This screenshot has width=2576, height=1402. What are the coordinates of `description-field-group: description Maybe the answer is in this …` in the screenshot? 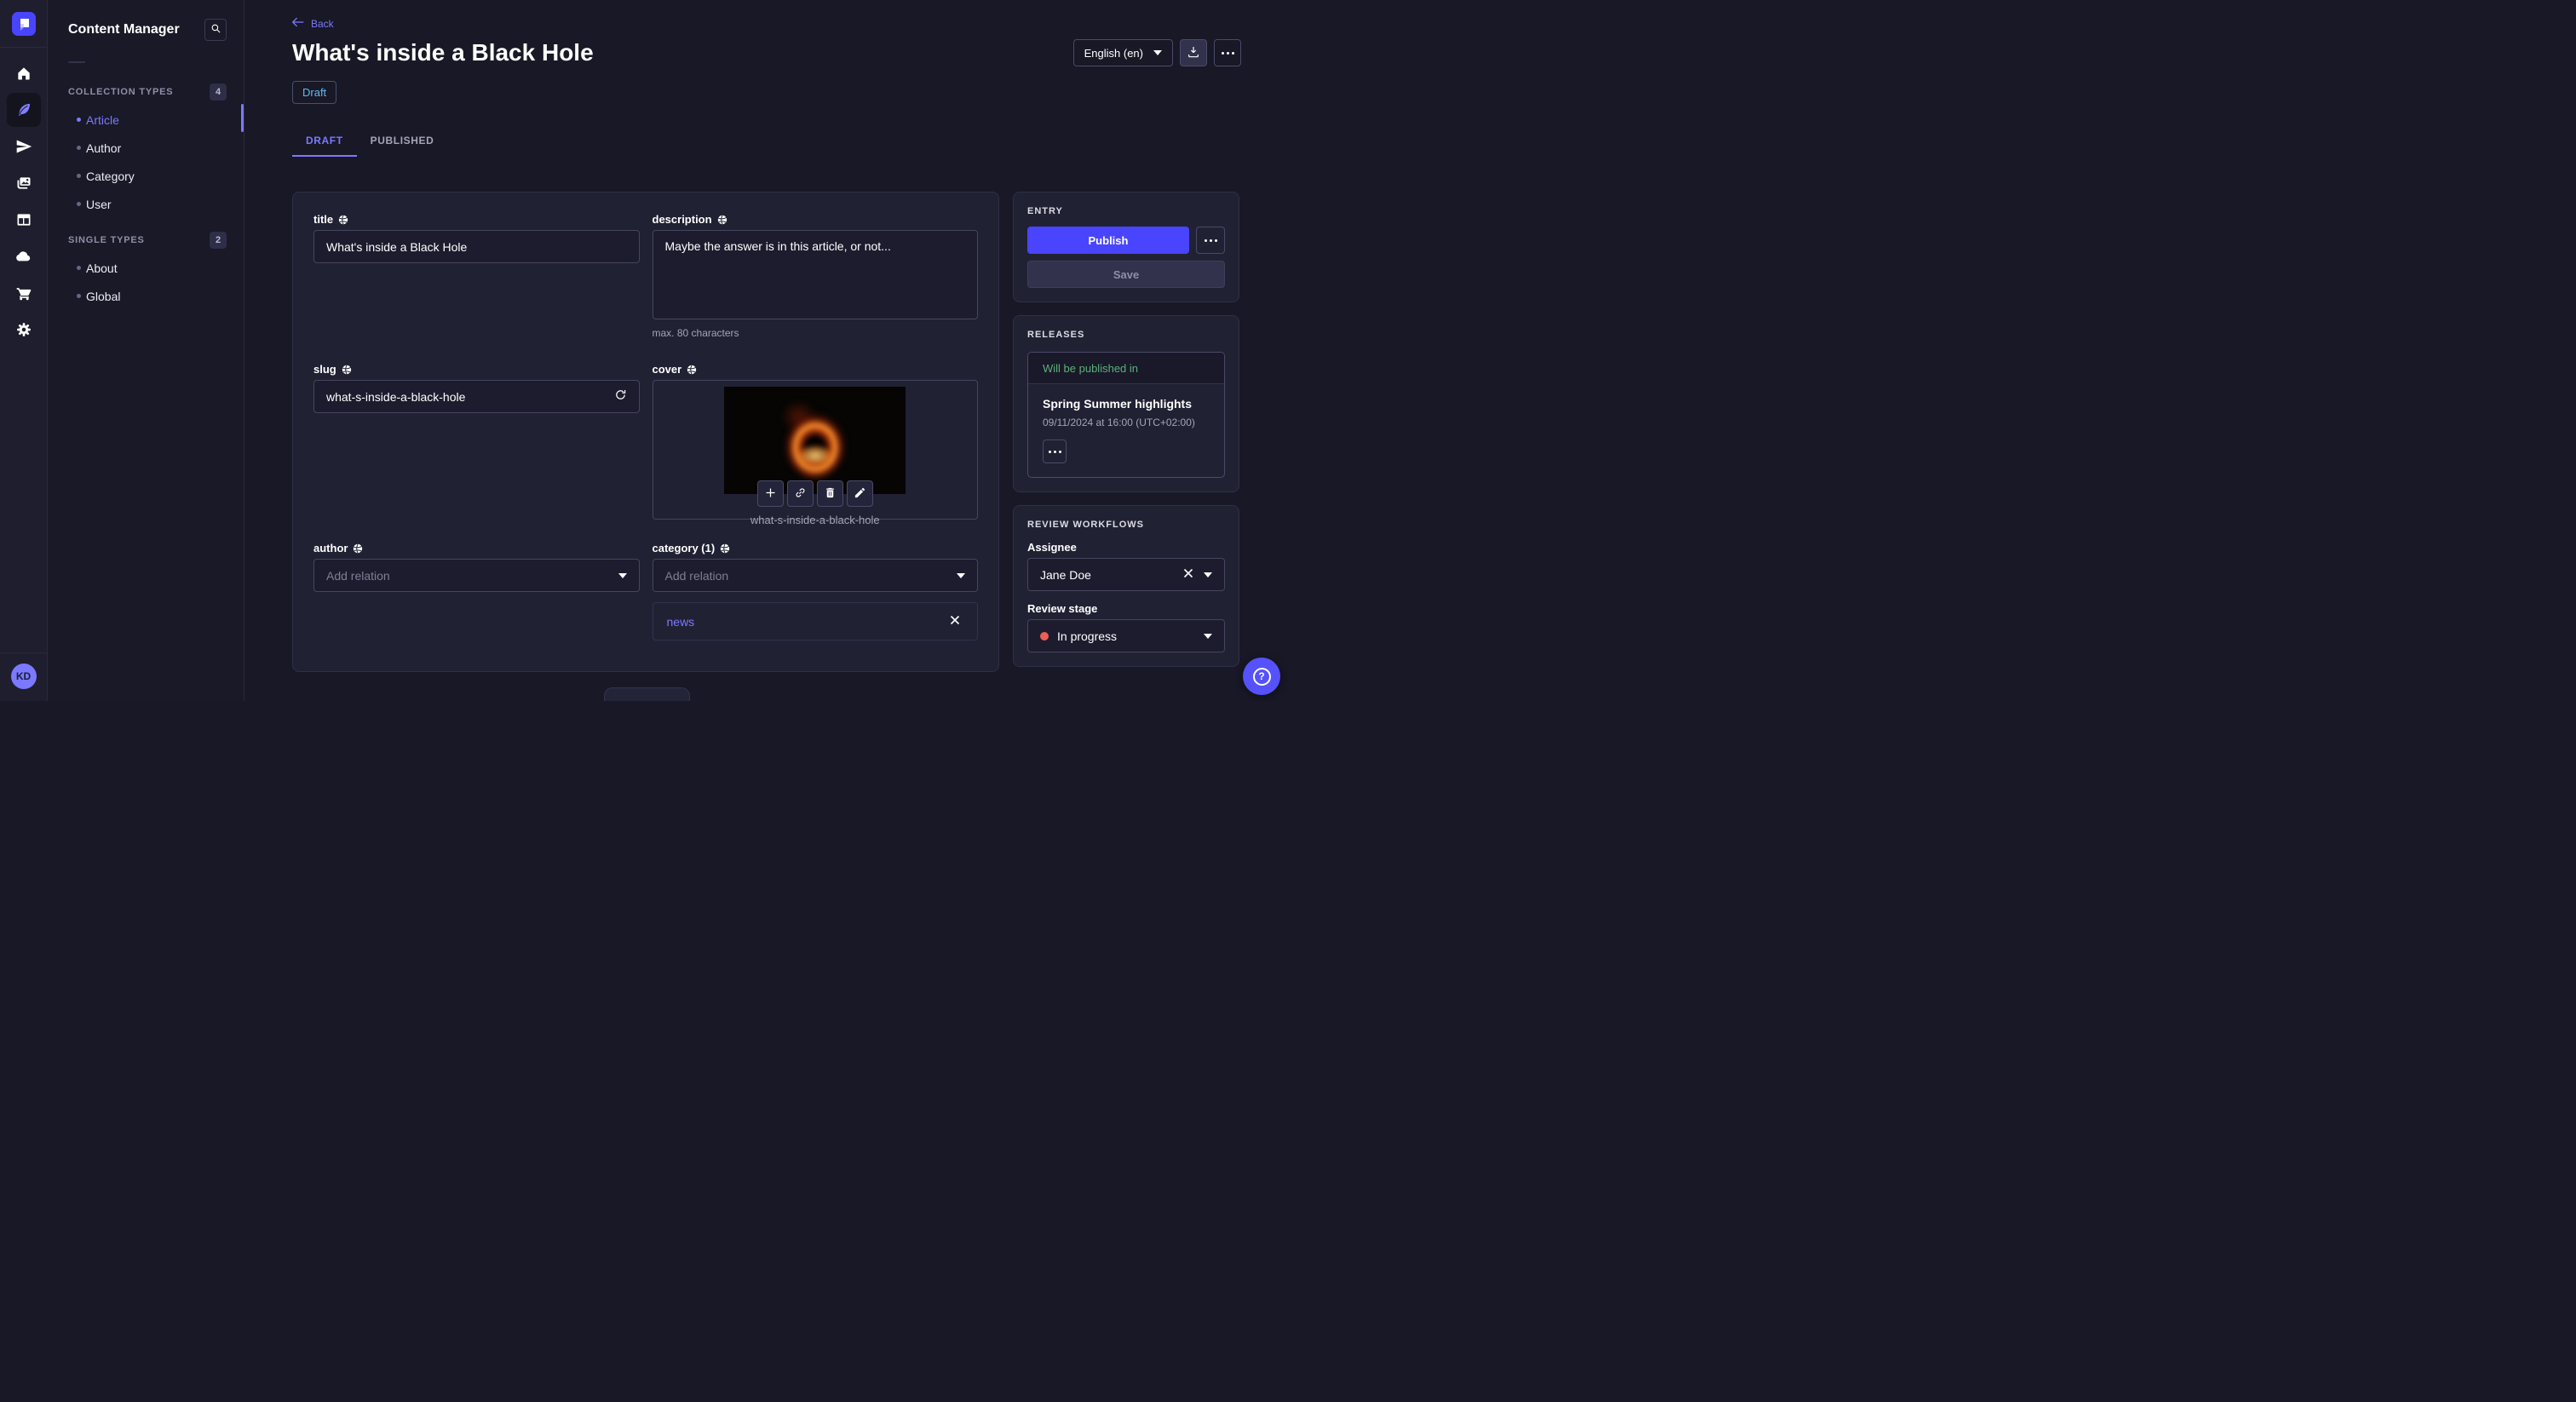 It's located at (815, 276).